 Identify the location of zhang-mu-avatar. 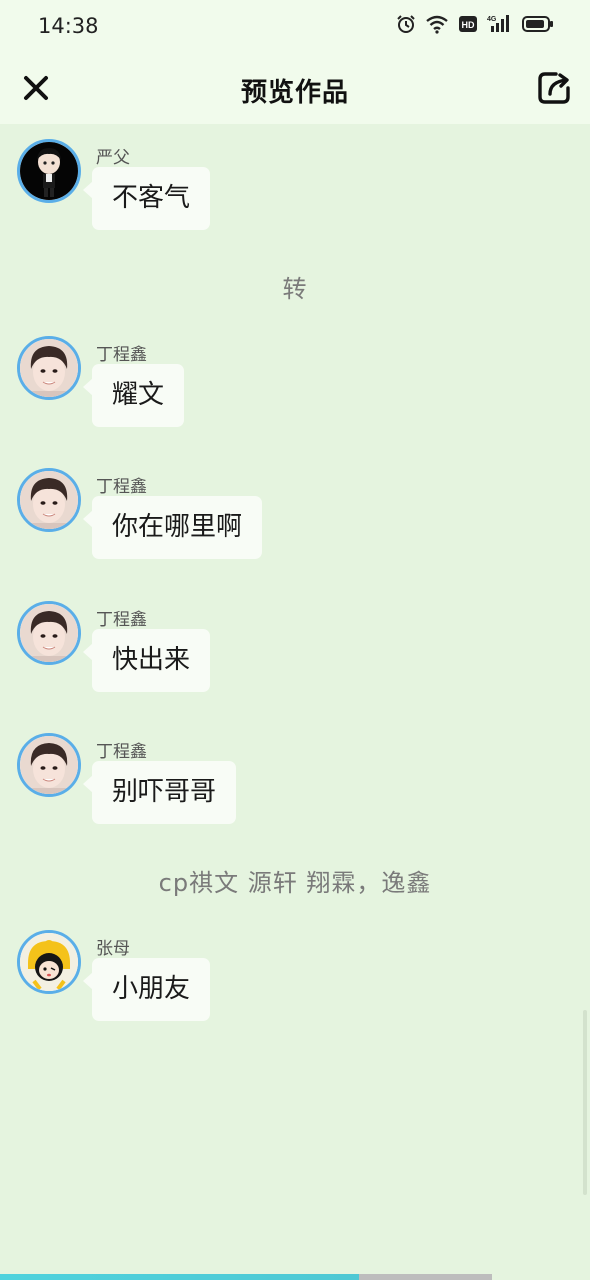
(49, 962).